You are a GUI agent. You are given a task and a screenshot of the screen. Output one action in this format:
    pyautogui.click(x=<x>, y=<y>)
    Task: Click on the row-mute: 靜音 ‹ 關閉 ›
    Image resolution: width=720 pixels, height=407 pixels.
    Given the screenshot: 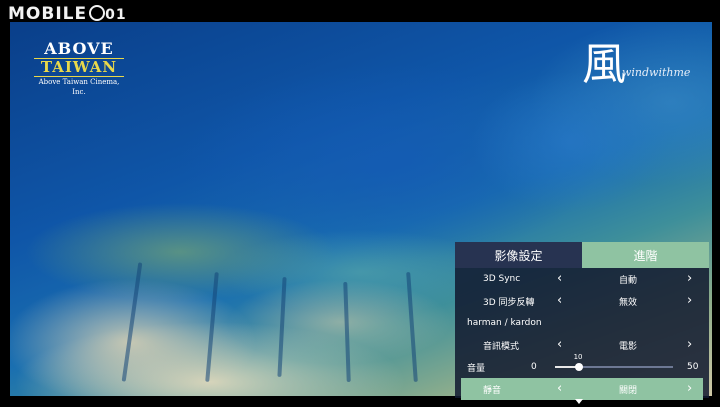 What is the action you would take?
    pyautogui.click(x=582, y=389)
    